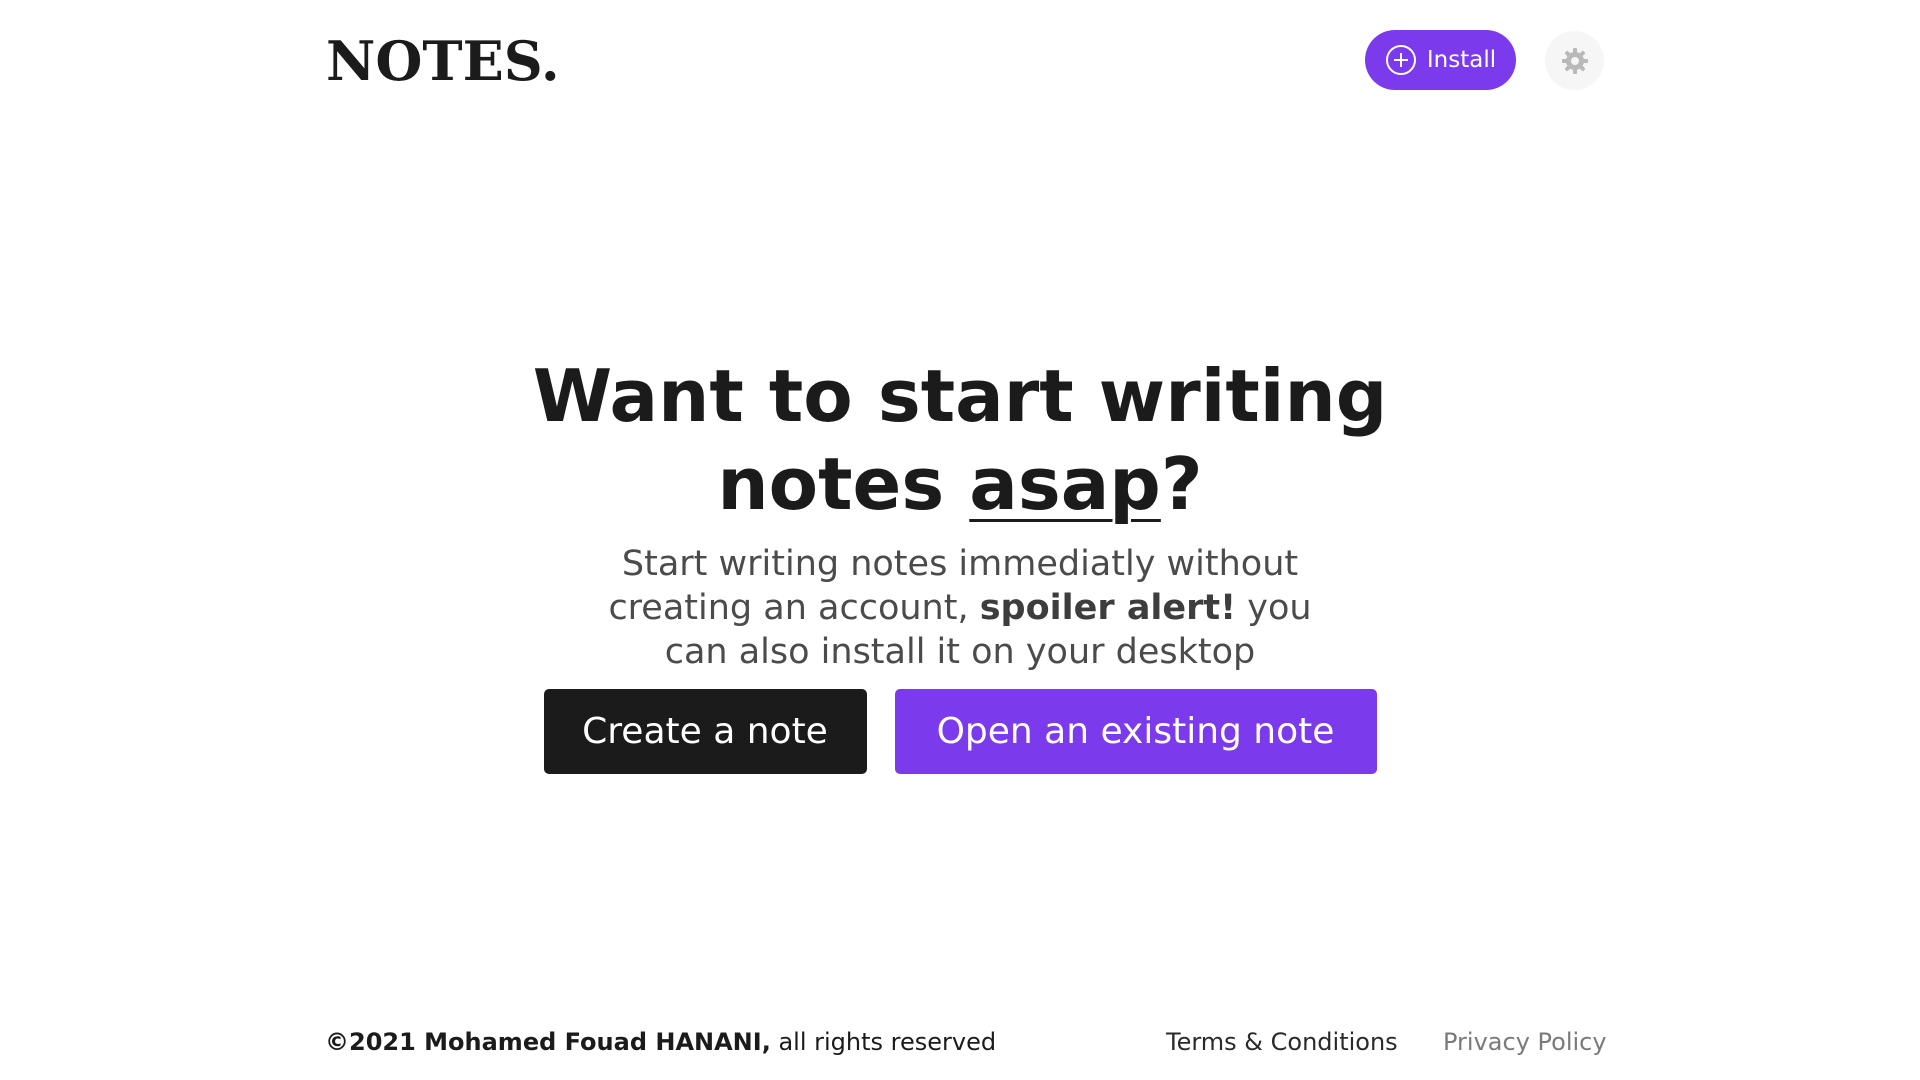 The height and width of the screenshot is (1080, 1920). What do you see at coordinates (705, 731) in the screenshot?
I see `create-note-button: Create a note` at bounding box center [705, 731].